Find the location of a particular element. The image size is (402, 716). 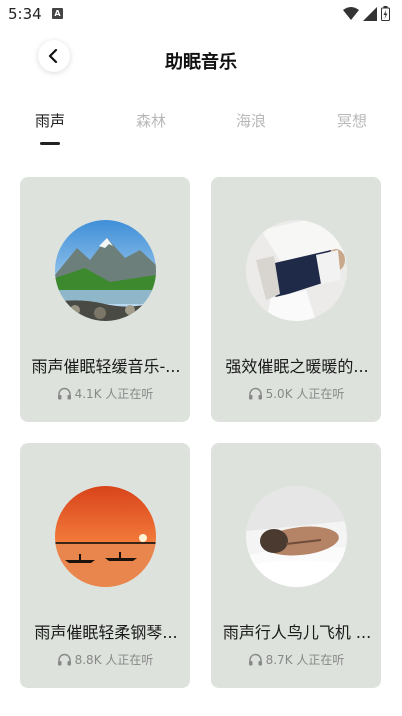

music-card: 雨声催眠轻柔钢琴... 8.8K 人正在听 is located at coordinates (105, 565).